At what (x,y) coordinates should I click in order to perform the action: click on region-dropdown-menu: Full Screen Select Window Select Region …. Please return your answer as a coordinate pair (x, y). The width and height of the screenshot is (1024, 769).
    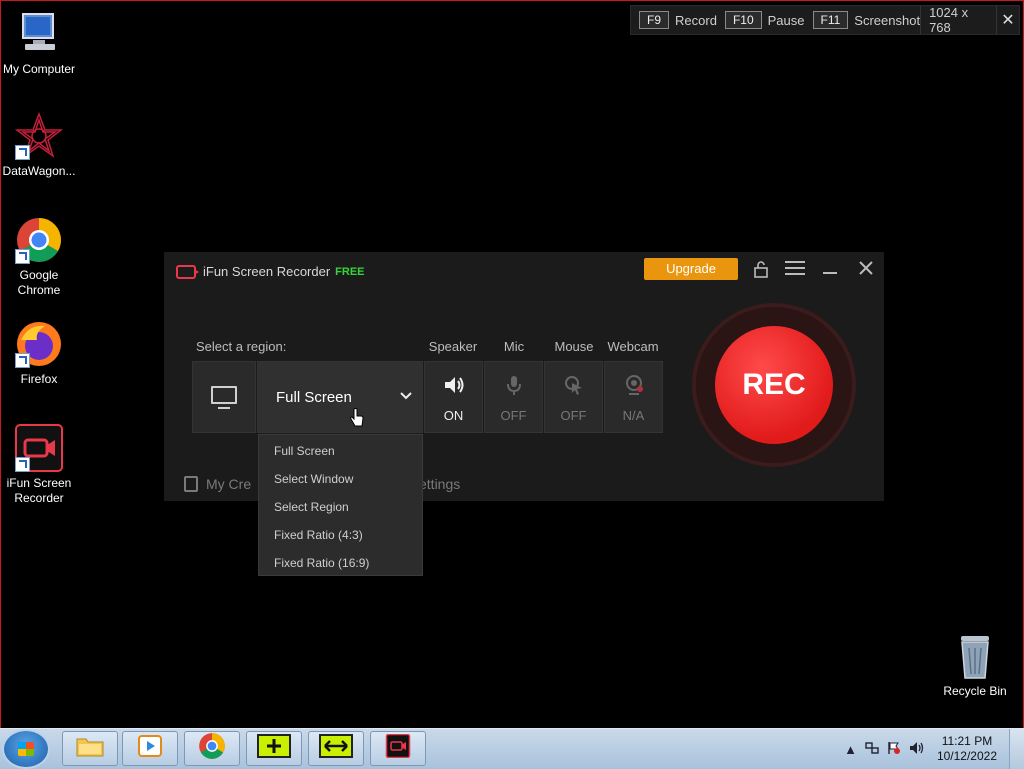
    Looking at the image, I should click on (340, 505).